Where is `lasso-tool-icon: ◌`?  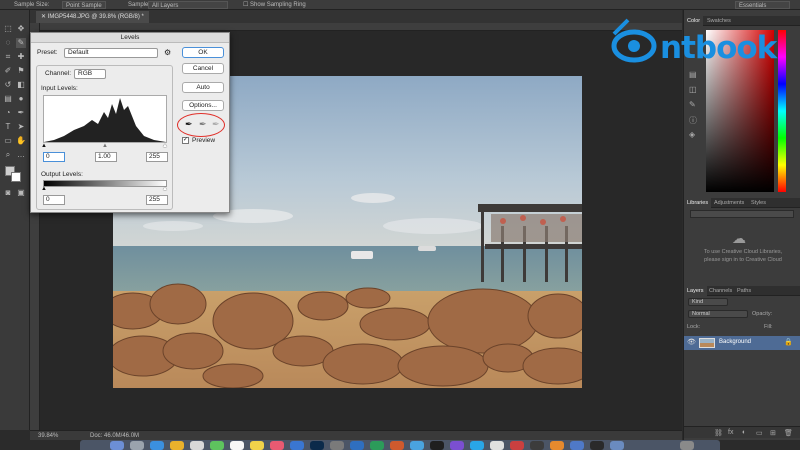
lasso-tool-icon: ◌ is located at coordinates (8, 43).